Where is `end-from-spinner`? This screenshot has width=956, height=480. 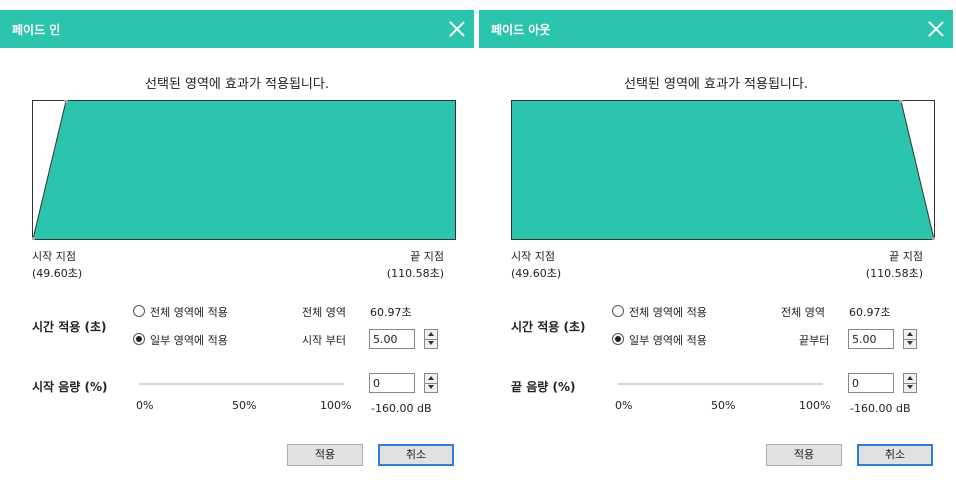 end-from-spinner is located at coordinates (910, 339).